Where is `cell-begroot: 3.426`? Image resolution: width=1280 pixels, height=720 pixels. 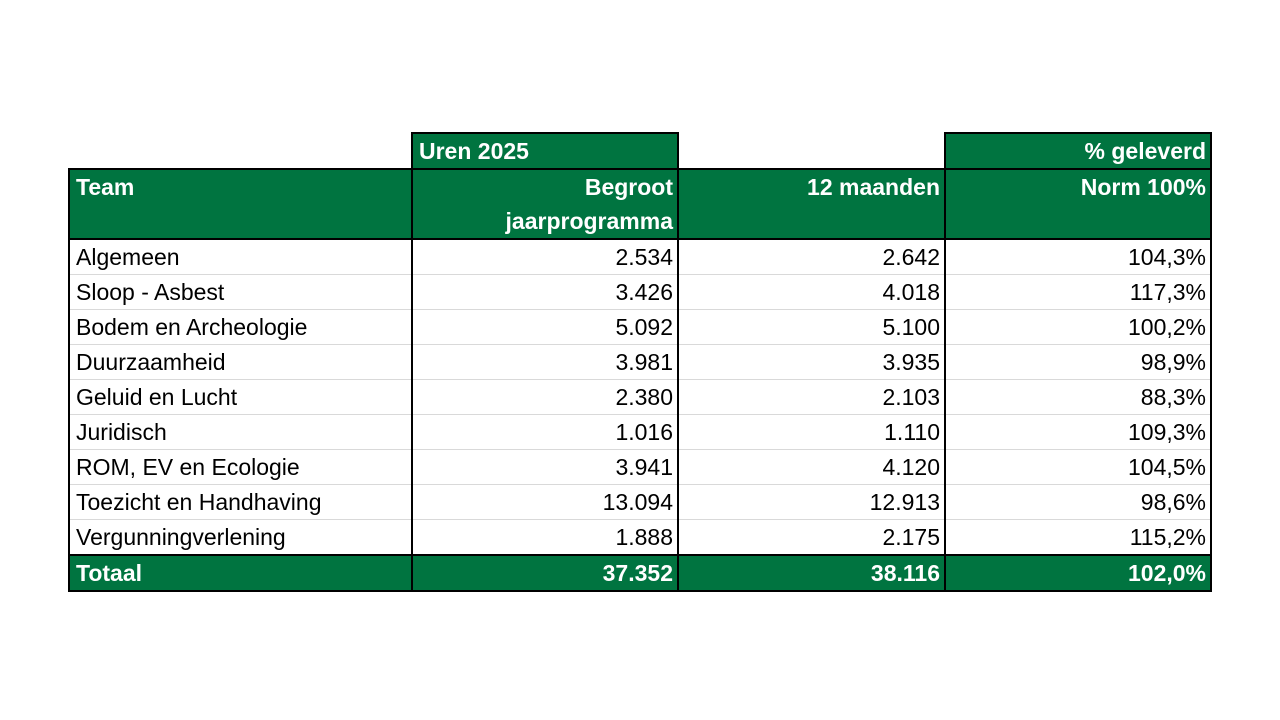 cell-begroot: 3.426 is located at coordinates (545, 292).